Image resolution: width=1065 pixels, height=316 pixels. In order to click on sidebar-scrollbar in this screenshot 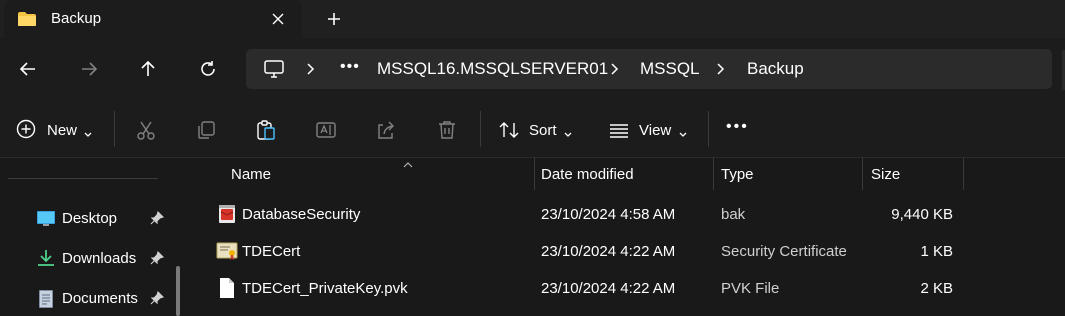, I will do `click(178, 291)`.